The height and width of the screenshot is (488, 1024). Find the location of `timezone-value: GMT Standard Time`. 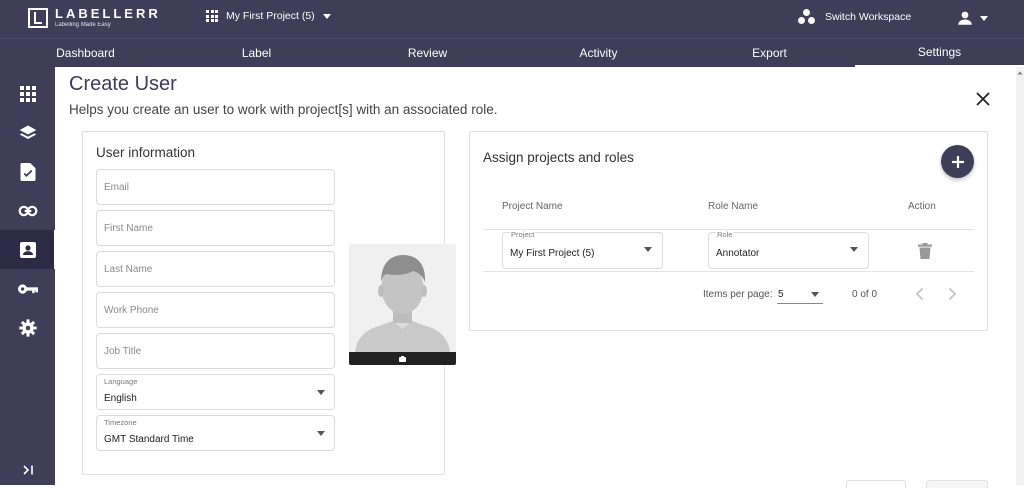

timezone-value: GMT Standard Time is located at coordinates (149, 439).